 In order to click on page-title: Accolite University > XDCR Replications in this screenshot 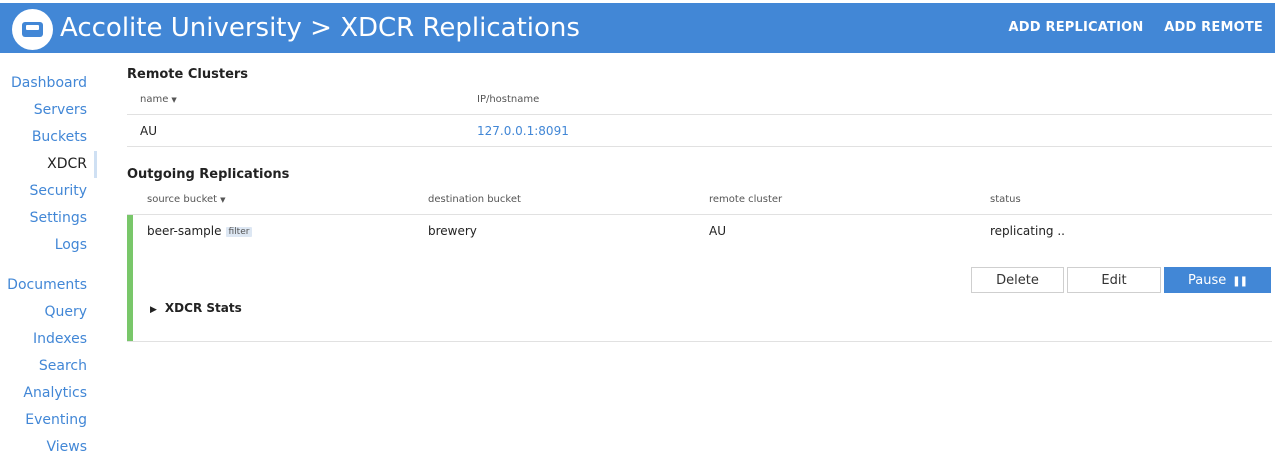, I will do `click(320, 28)`.